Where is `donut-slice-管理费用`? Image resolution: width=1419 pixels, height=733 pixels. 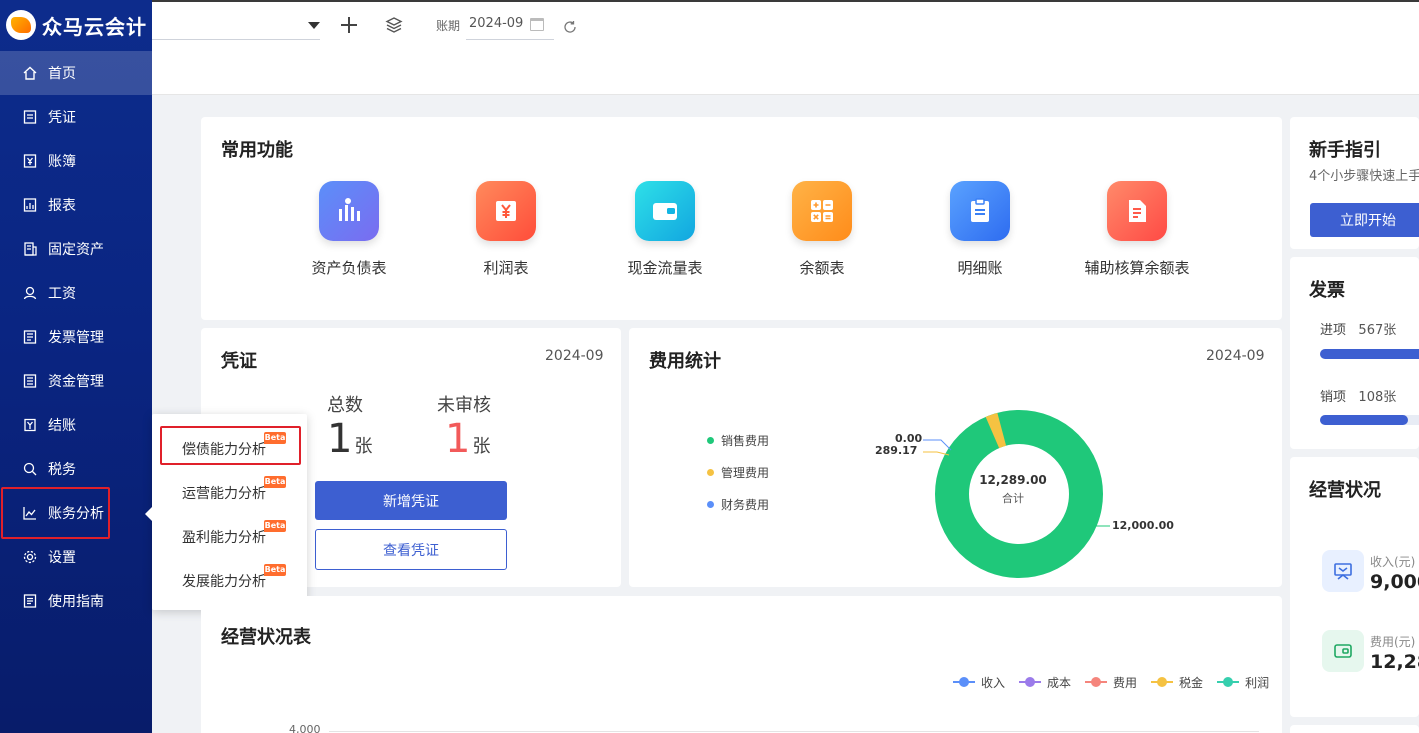
donut-slice-管理费用 is located at coordinates (996, 430).